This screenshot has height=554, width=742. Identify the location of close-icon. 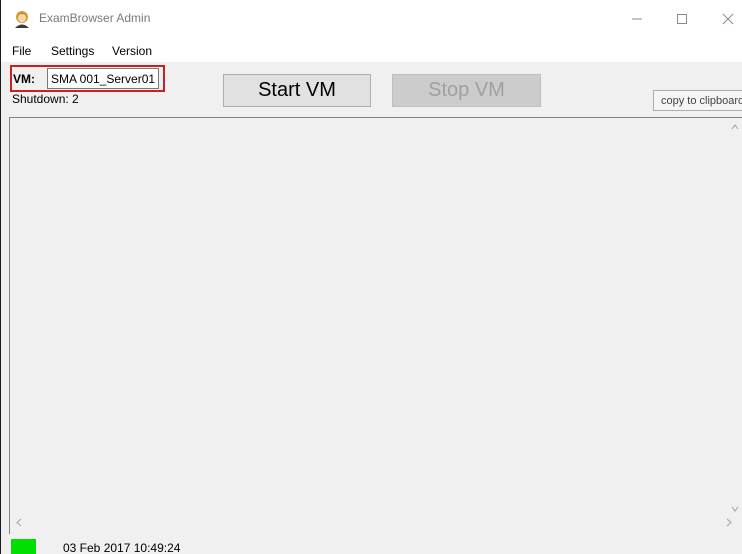
(728, 19).